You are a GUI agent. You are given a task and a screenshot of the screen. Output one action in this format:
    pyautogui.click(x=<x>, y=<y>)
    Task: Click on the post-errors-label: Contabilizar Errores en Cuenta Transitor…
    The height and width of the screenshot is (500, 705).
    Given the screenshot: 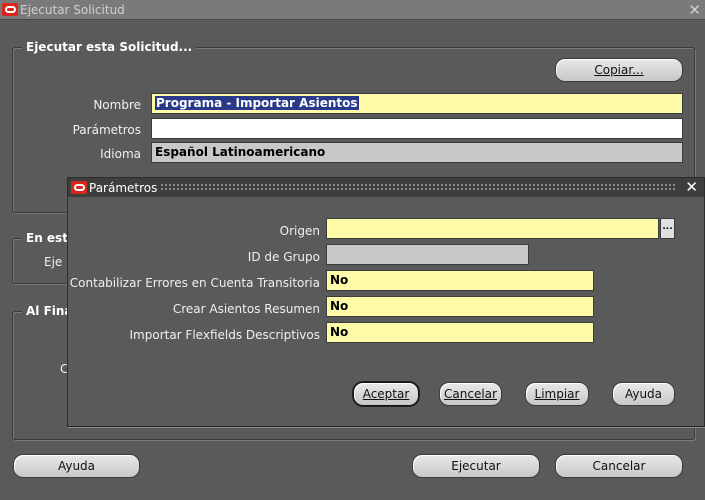 What is the action you would take?
    pyautogui.click(x=194, y=283)
    